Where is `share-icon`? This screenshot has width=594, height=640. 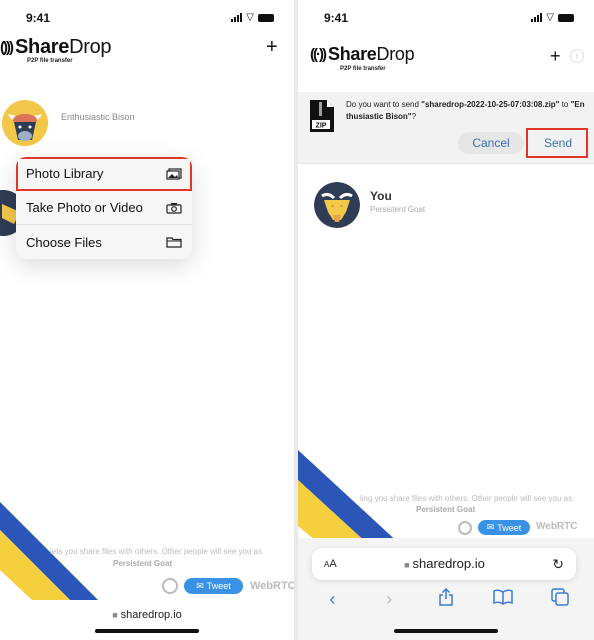
share-icon is located at coordinates (446, 599).